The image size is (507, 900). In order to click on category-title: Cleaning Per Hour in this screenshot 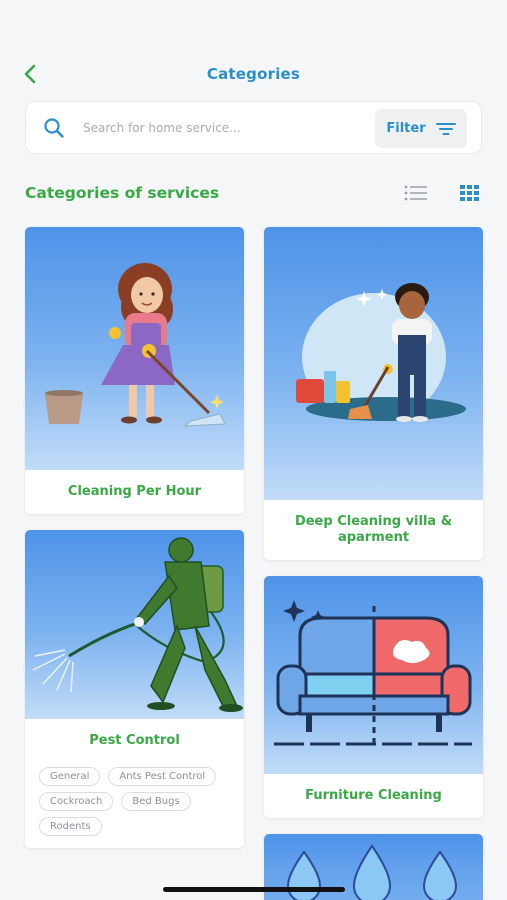, I will do `click(134, 491)`.